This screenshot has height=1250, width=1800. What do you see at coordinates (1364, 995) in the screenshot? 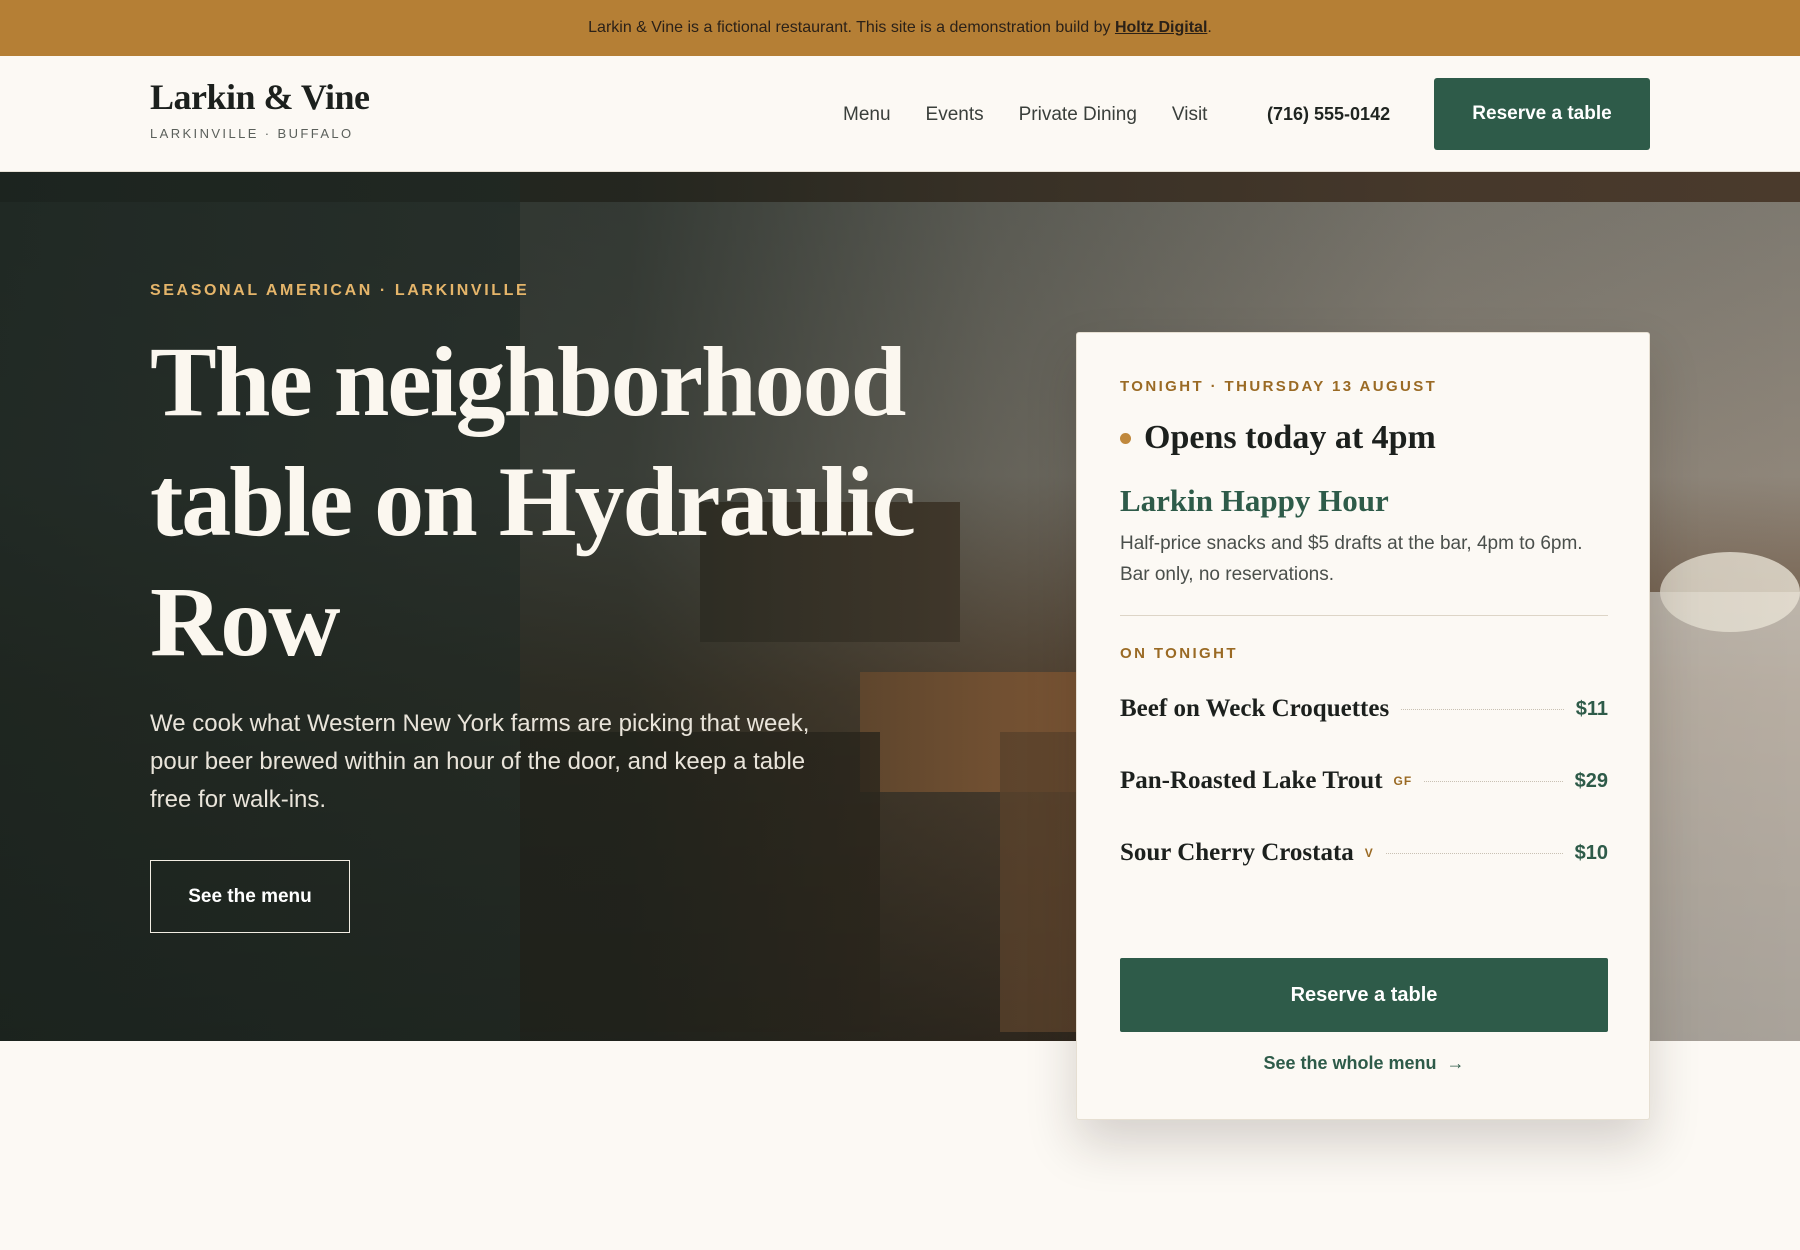
I see `reserve-button-card: Reserve a table` at bounding box center [1364, 995].